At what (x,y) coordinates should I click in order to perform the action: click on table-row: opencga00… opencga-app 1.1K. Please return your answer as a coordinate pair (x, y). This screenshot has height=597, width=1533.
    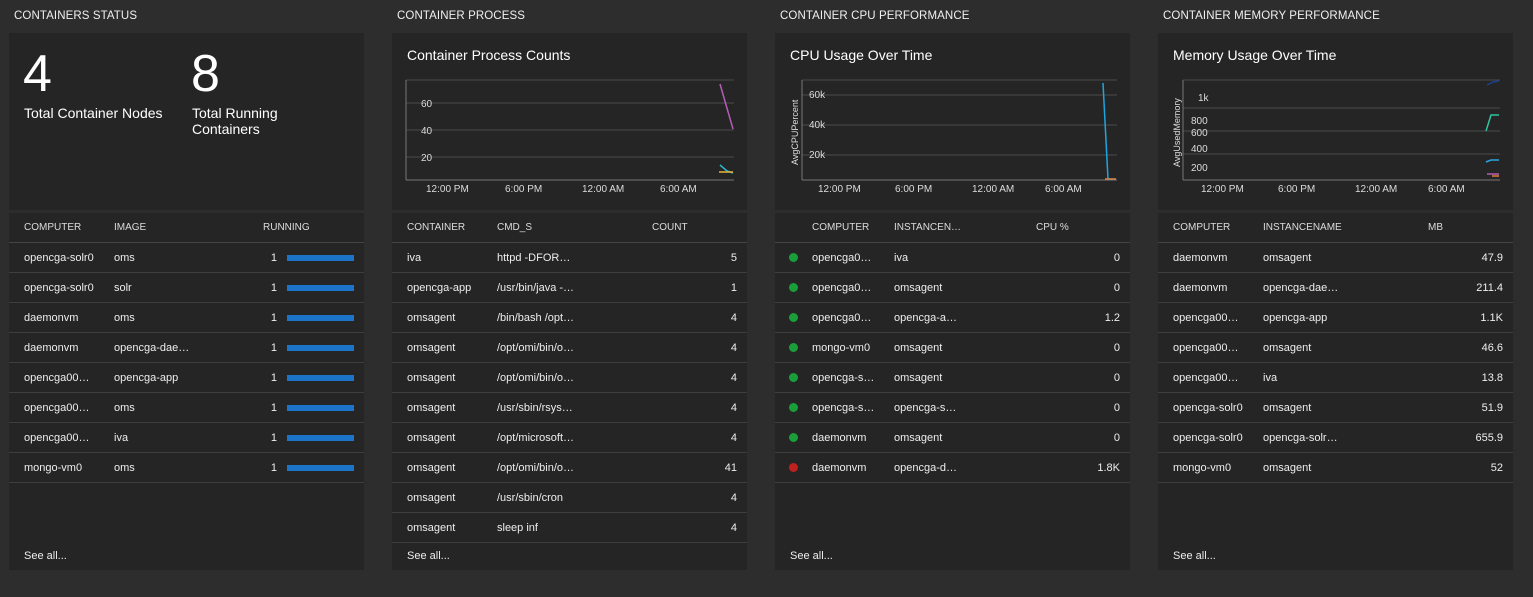
    Looking at the image, I should click on (1335, 317).